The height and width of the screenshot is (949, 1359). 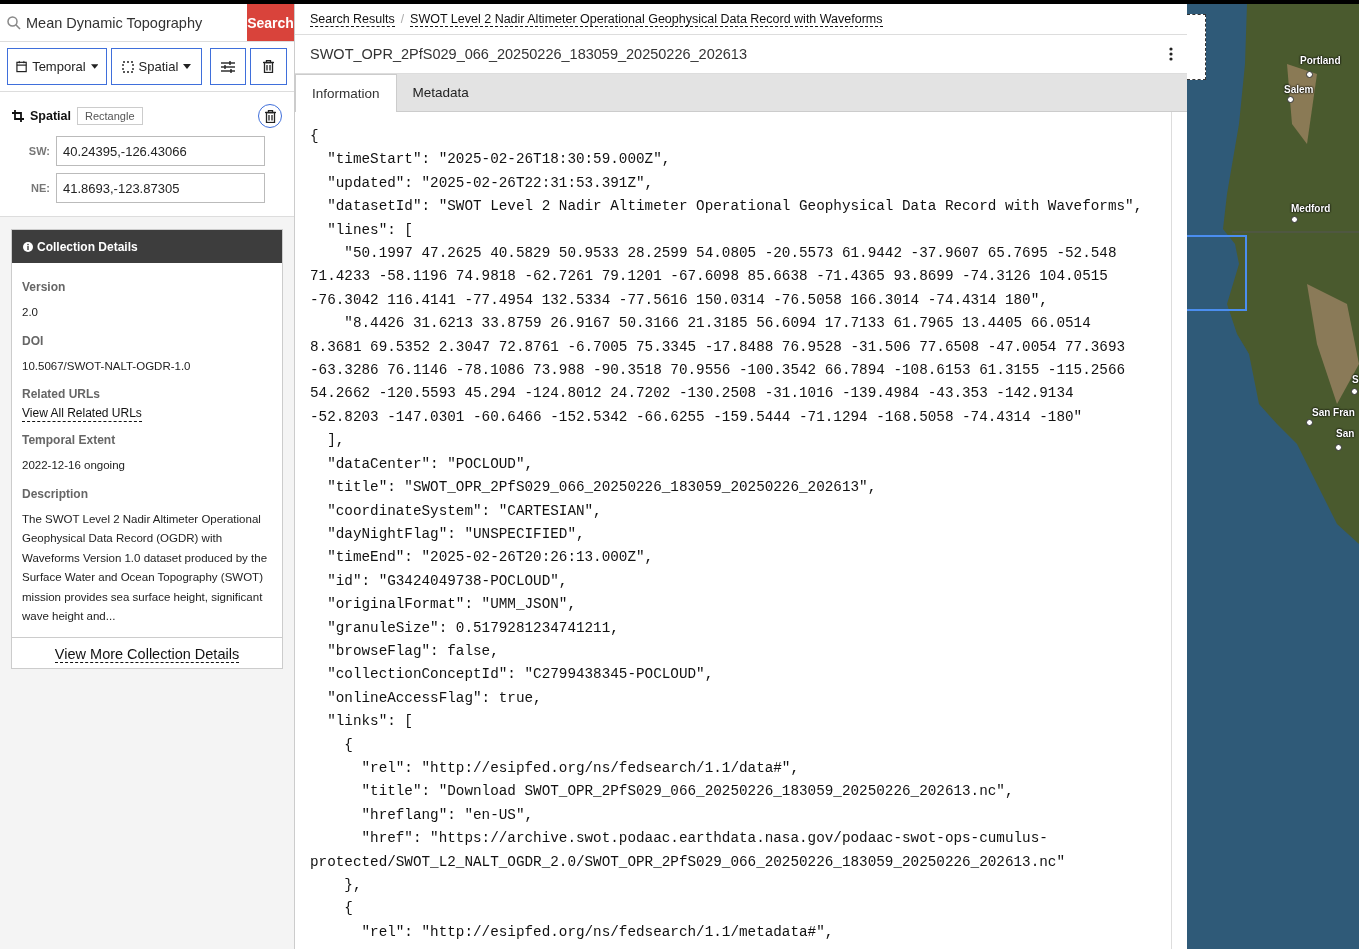 What do you see at coordinates (434, 698) in the screenshot?
I see `code-line: "onlineAccessFlag": true,` at bounding box center [434, 698].